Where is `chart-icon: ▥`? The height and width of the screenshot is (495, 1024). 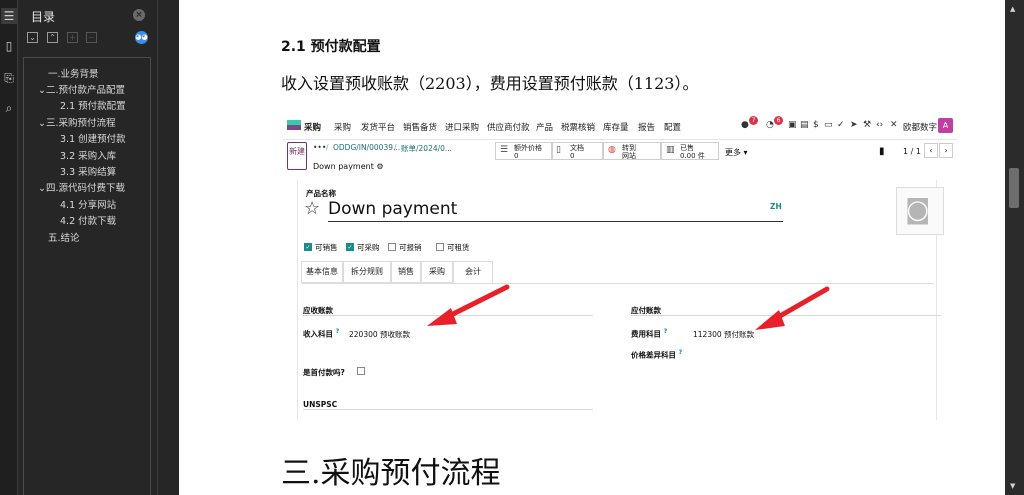 chart-icon: ▥ is located at coordinates (670, 150).